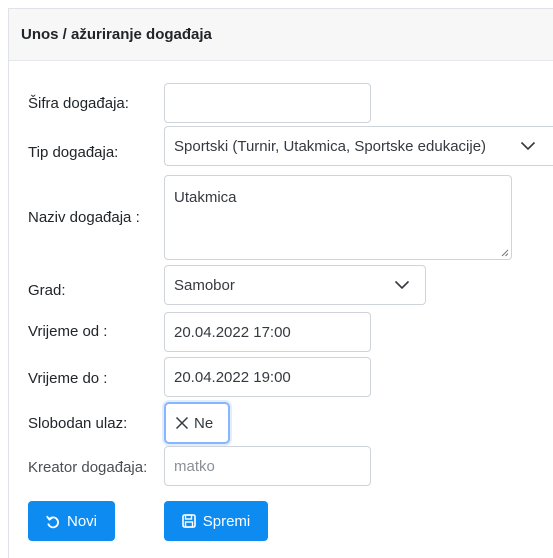 This screenshot has width=553, height=558. What do you see at coordinates (226, 521) in the screenshot?
I see `spremi-button-label: Spremi` at bounding box center [226, 521].